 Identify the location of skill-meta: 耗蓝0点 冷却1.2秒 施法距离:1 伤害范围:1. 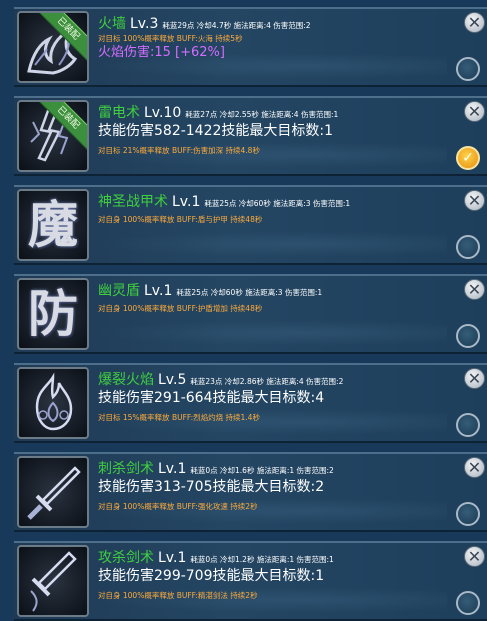
(262, 559).